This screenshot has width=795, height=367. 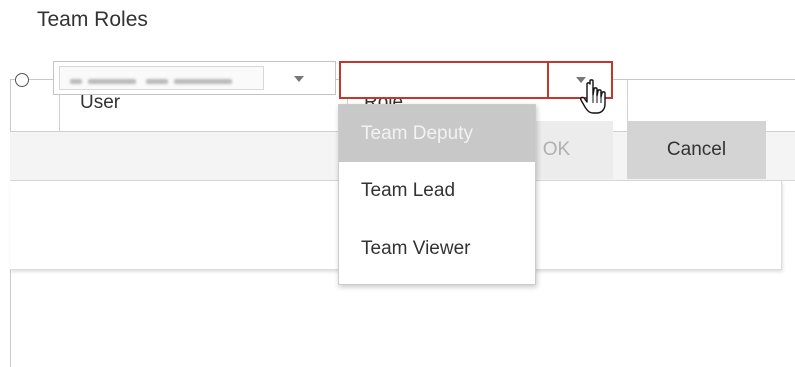 I want to click on user-value-redacted, so click(x=161, y=78).